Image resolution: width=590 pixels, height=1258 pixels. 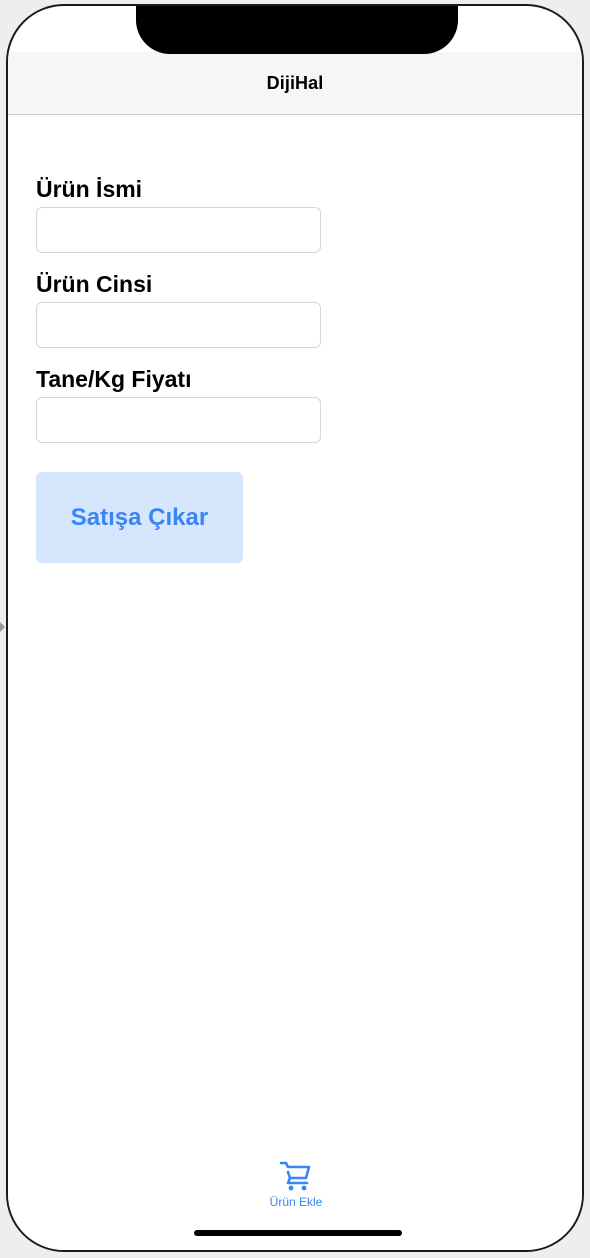 What do you see at coordinates (296, 1202) in the screenshot?
I see `tab-add-product-label: Ürün Ekle` at bounding box center [296, 1202].